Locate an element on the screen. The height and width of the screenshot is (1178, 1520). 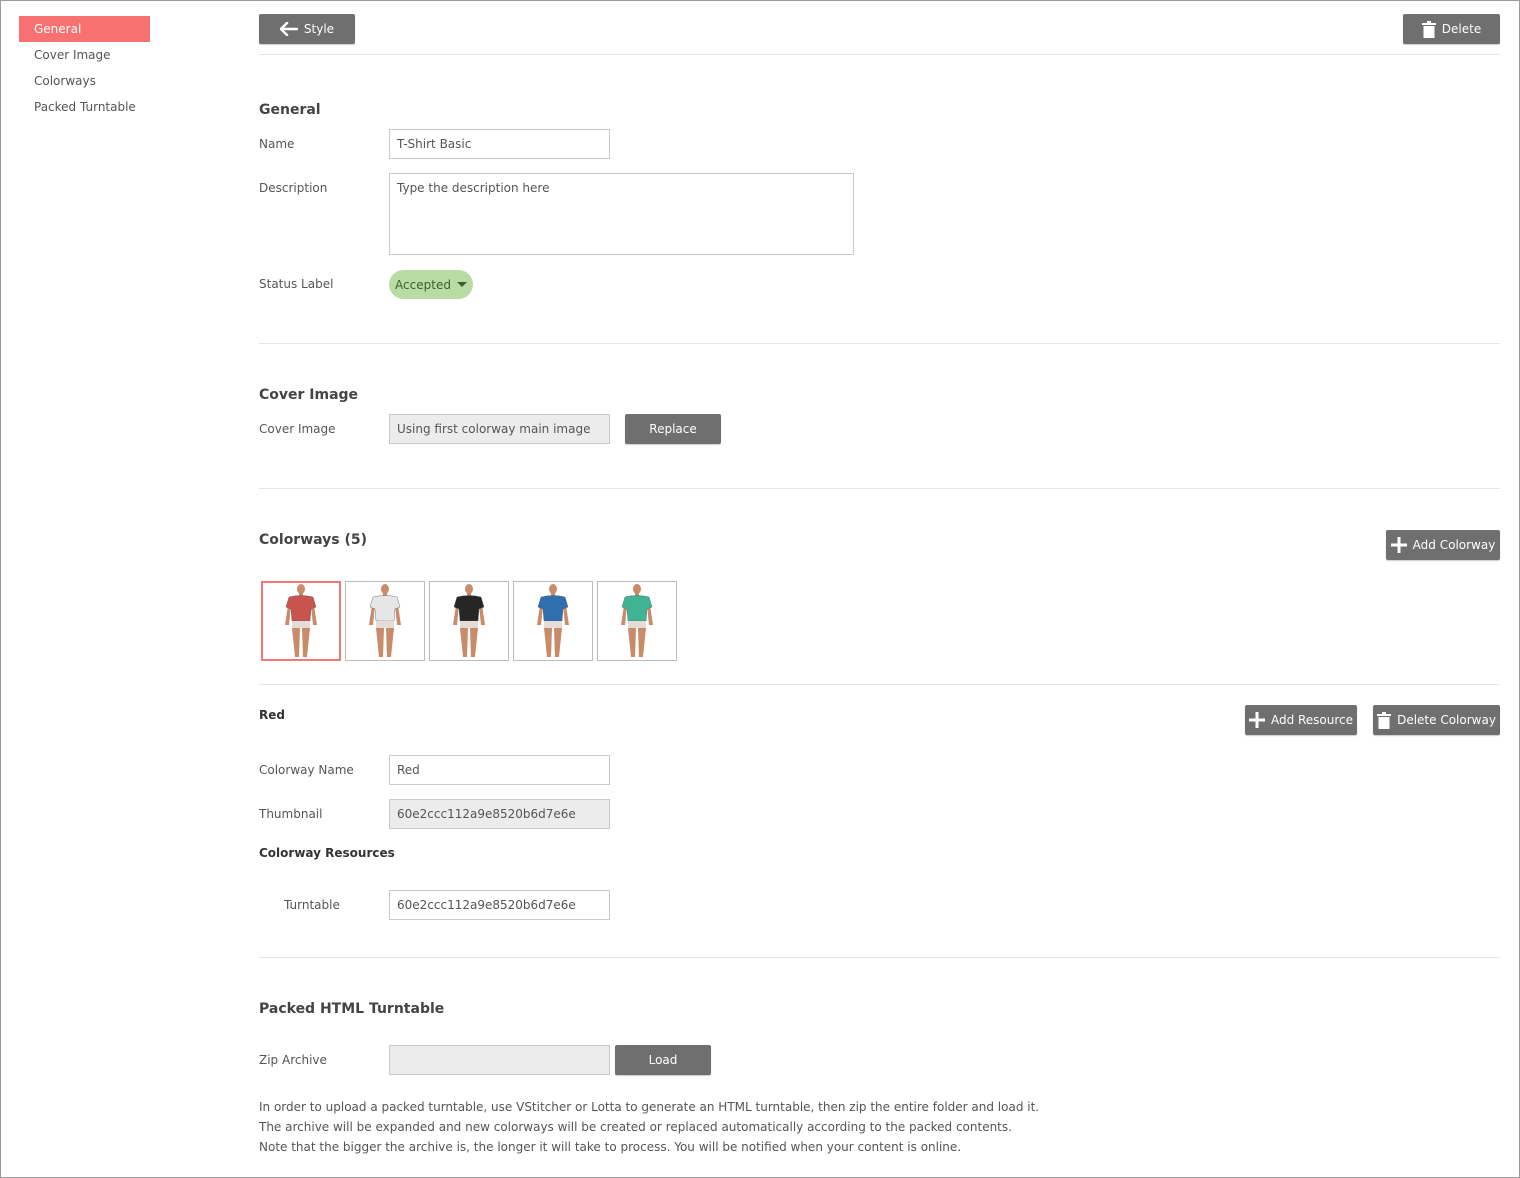
status-label: Status Label is located at coordinates (296, 284).